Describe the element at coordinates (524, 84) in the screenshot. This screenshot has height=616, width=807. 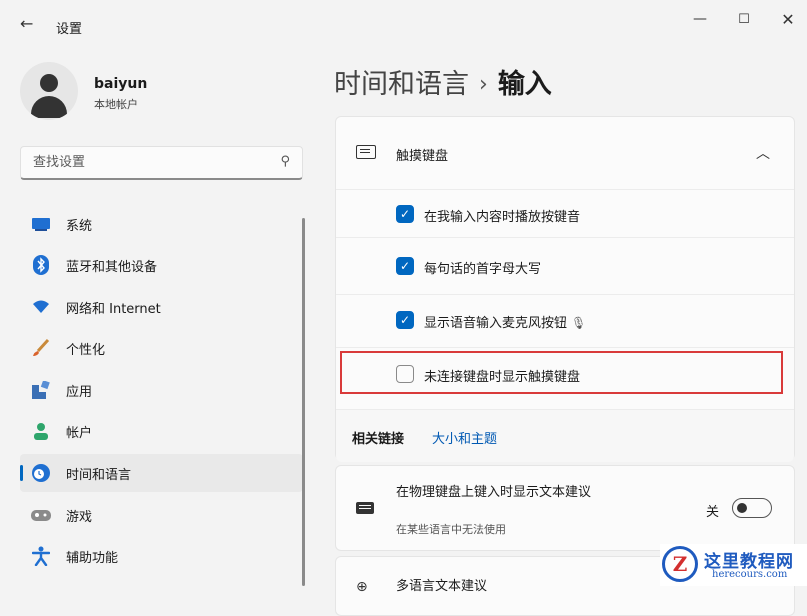
I see `page-title: 输入` at that location.